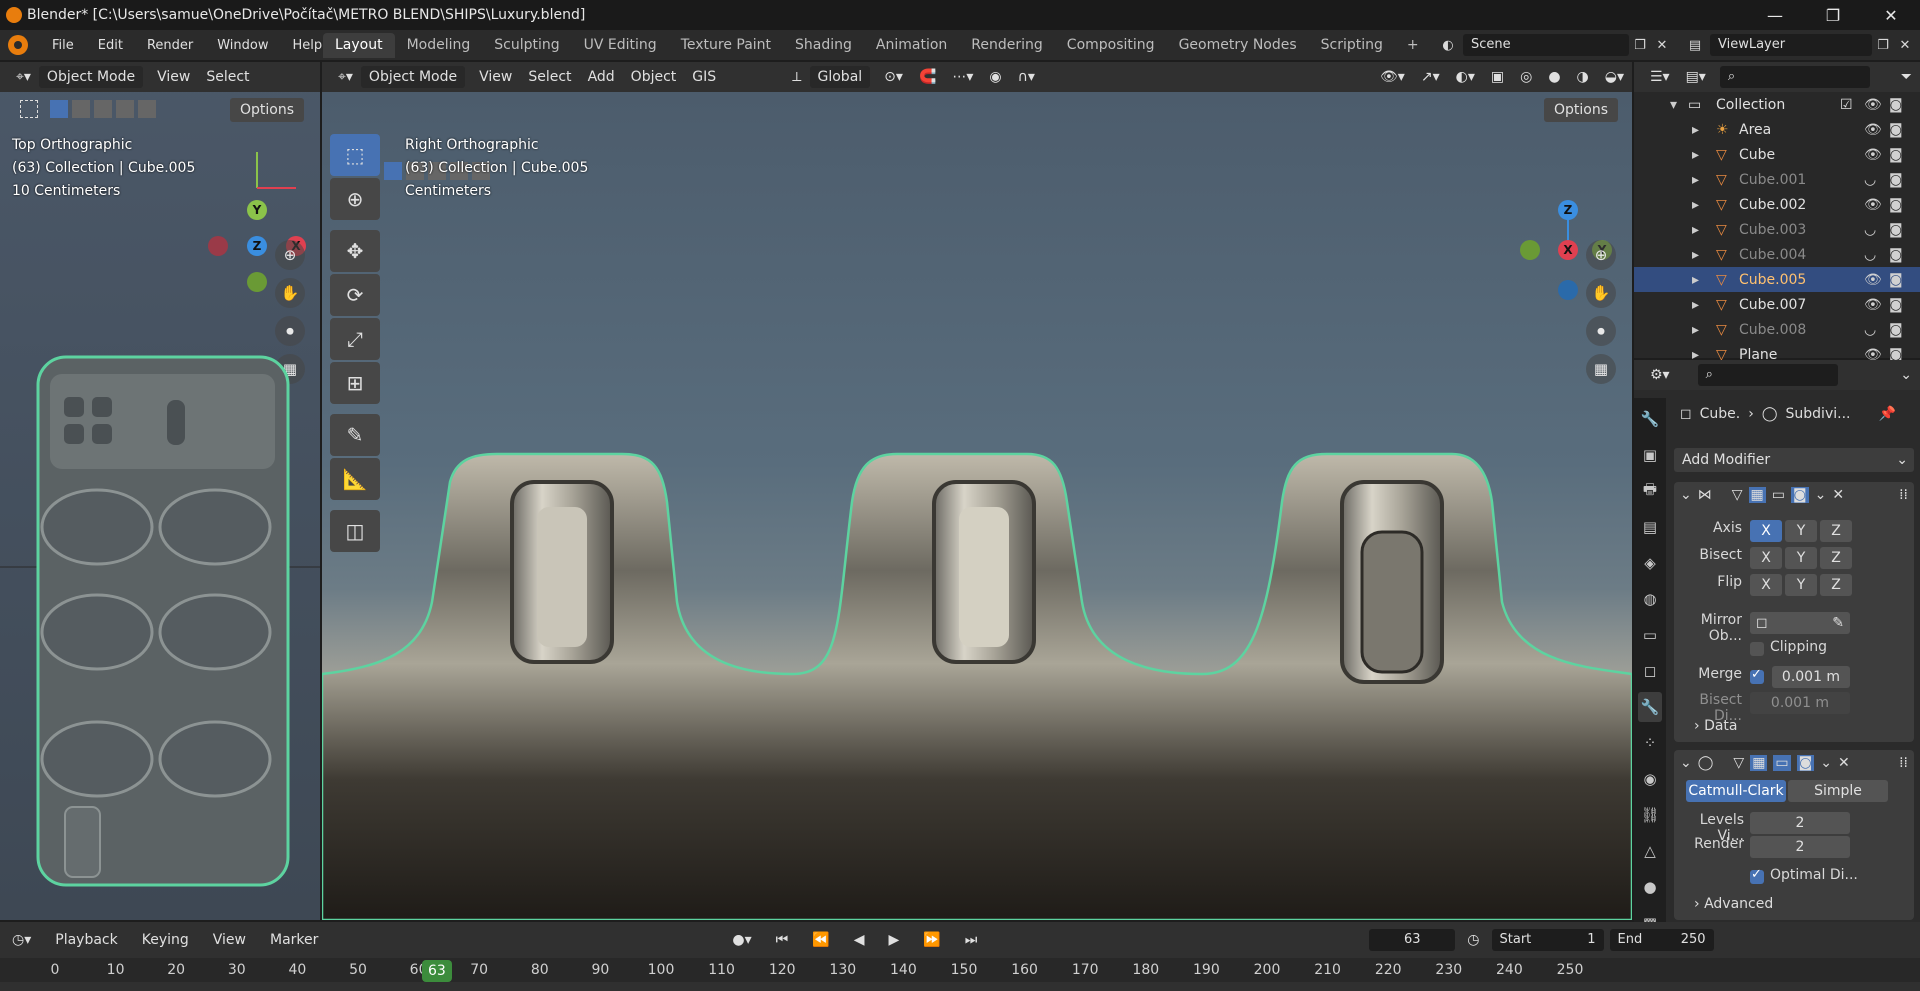 This screenshot has height=991, width=1920. What do you see at coordinates (1800, 703) in the screenshot?
I see `bisect-distance-field: 0.001 m` at bounding box center [1800, 703].